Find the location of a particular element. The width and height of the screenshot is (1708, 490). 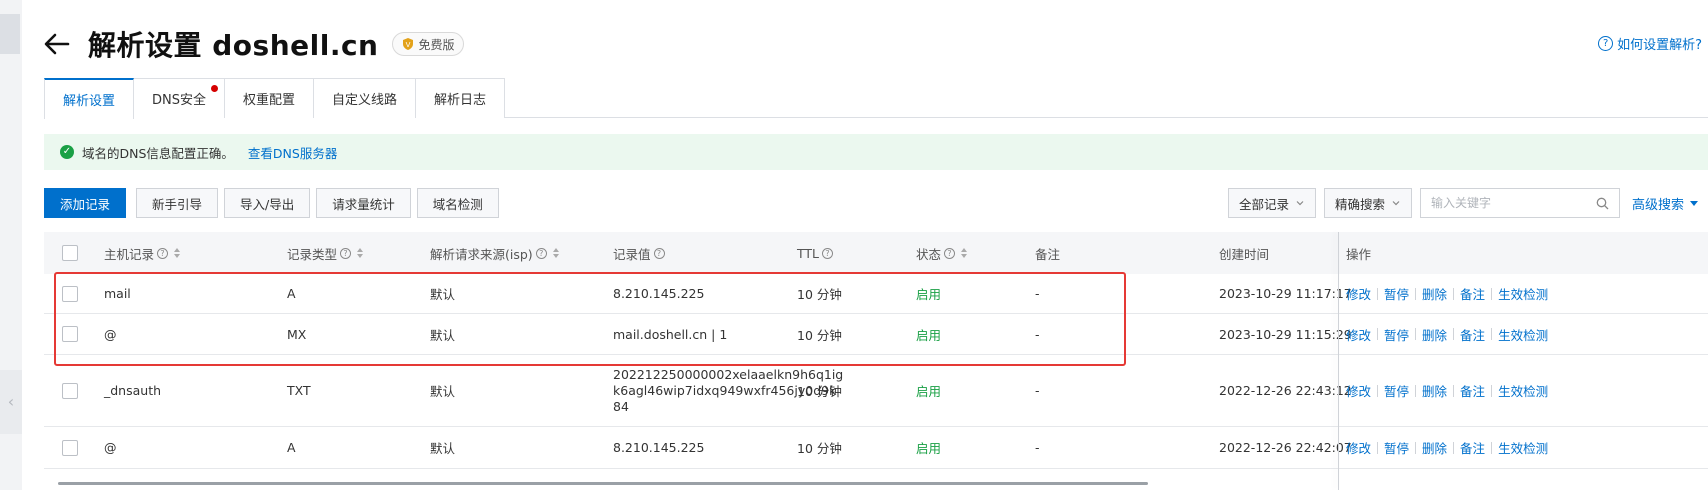

cell-text: @ is located at coordinates (110, 334).